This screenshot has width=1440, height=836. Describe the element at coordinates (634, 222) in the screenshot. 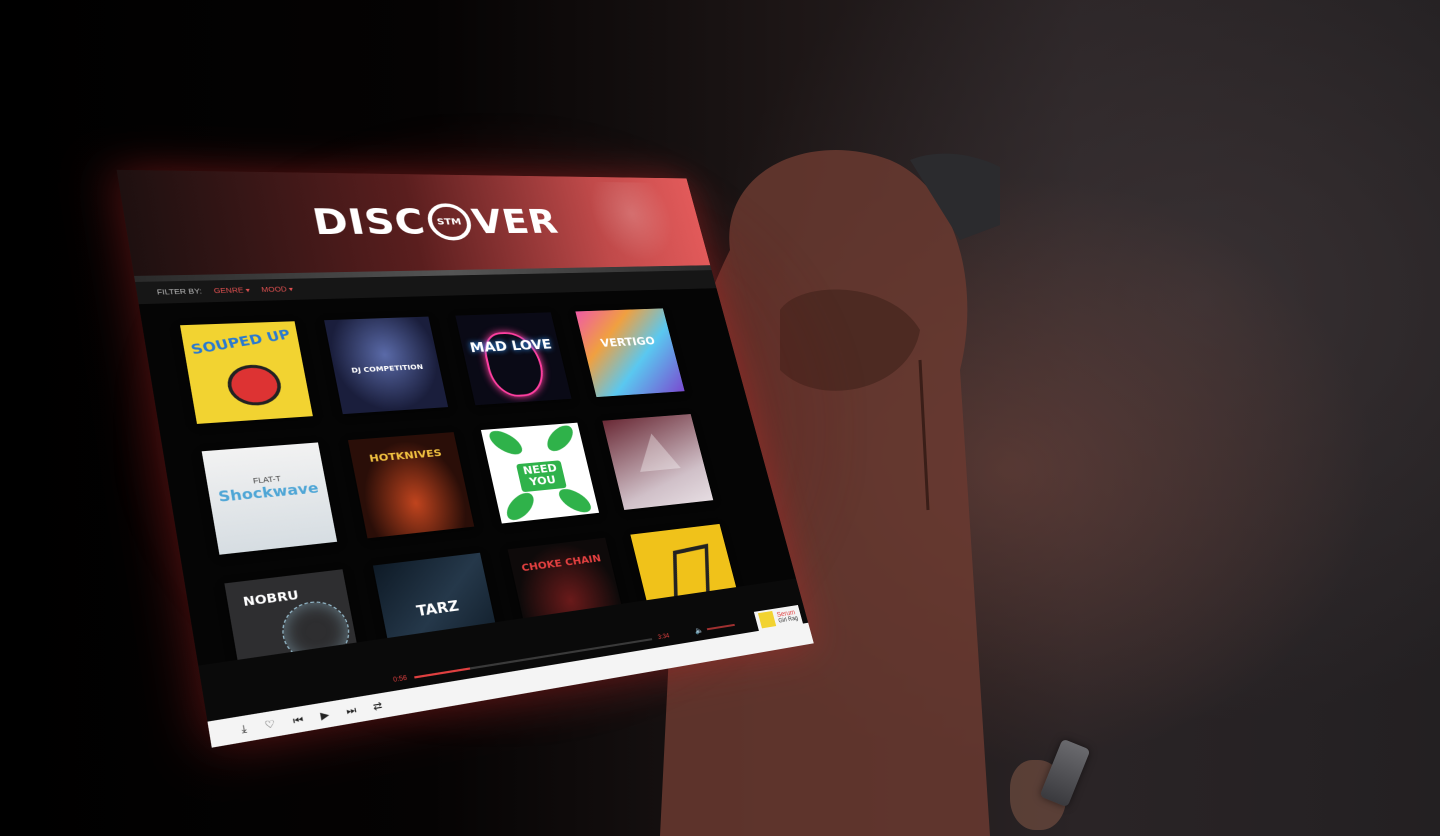

I see `hero-figure` at that location.